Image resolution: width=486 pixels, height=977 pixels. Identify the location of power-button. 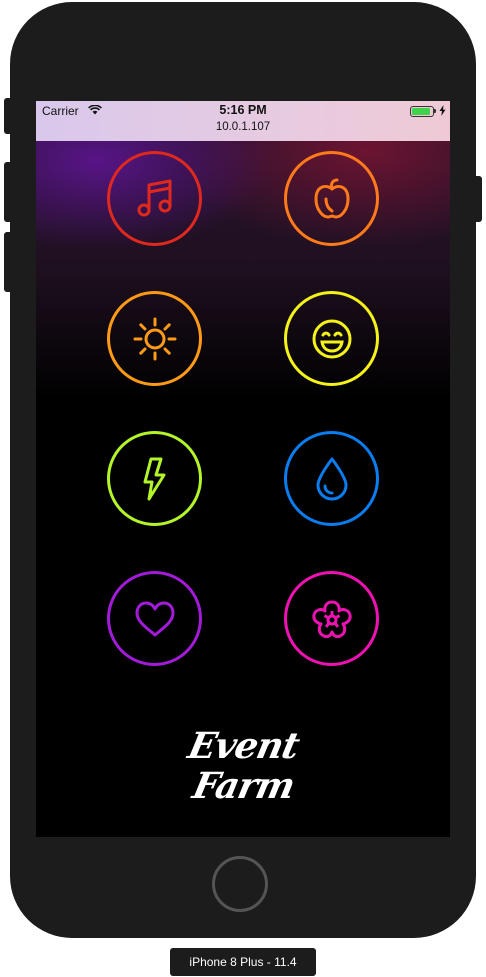
(478, 199).